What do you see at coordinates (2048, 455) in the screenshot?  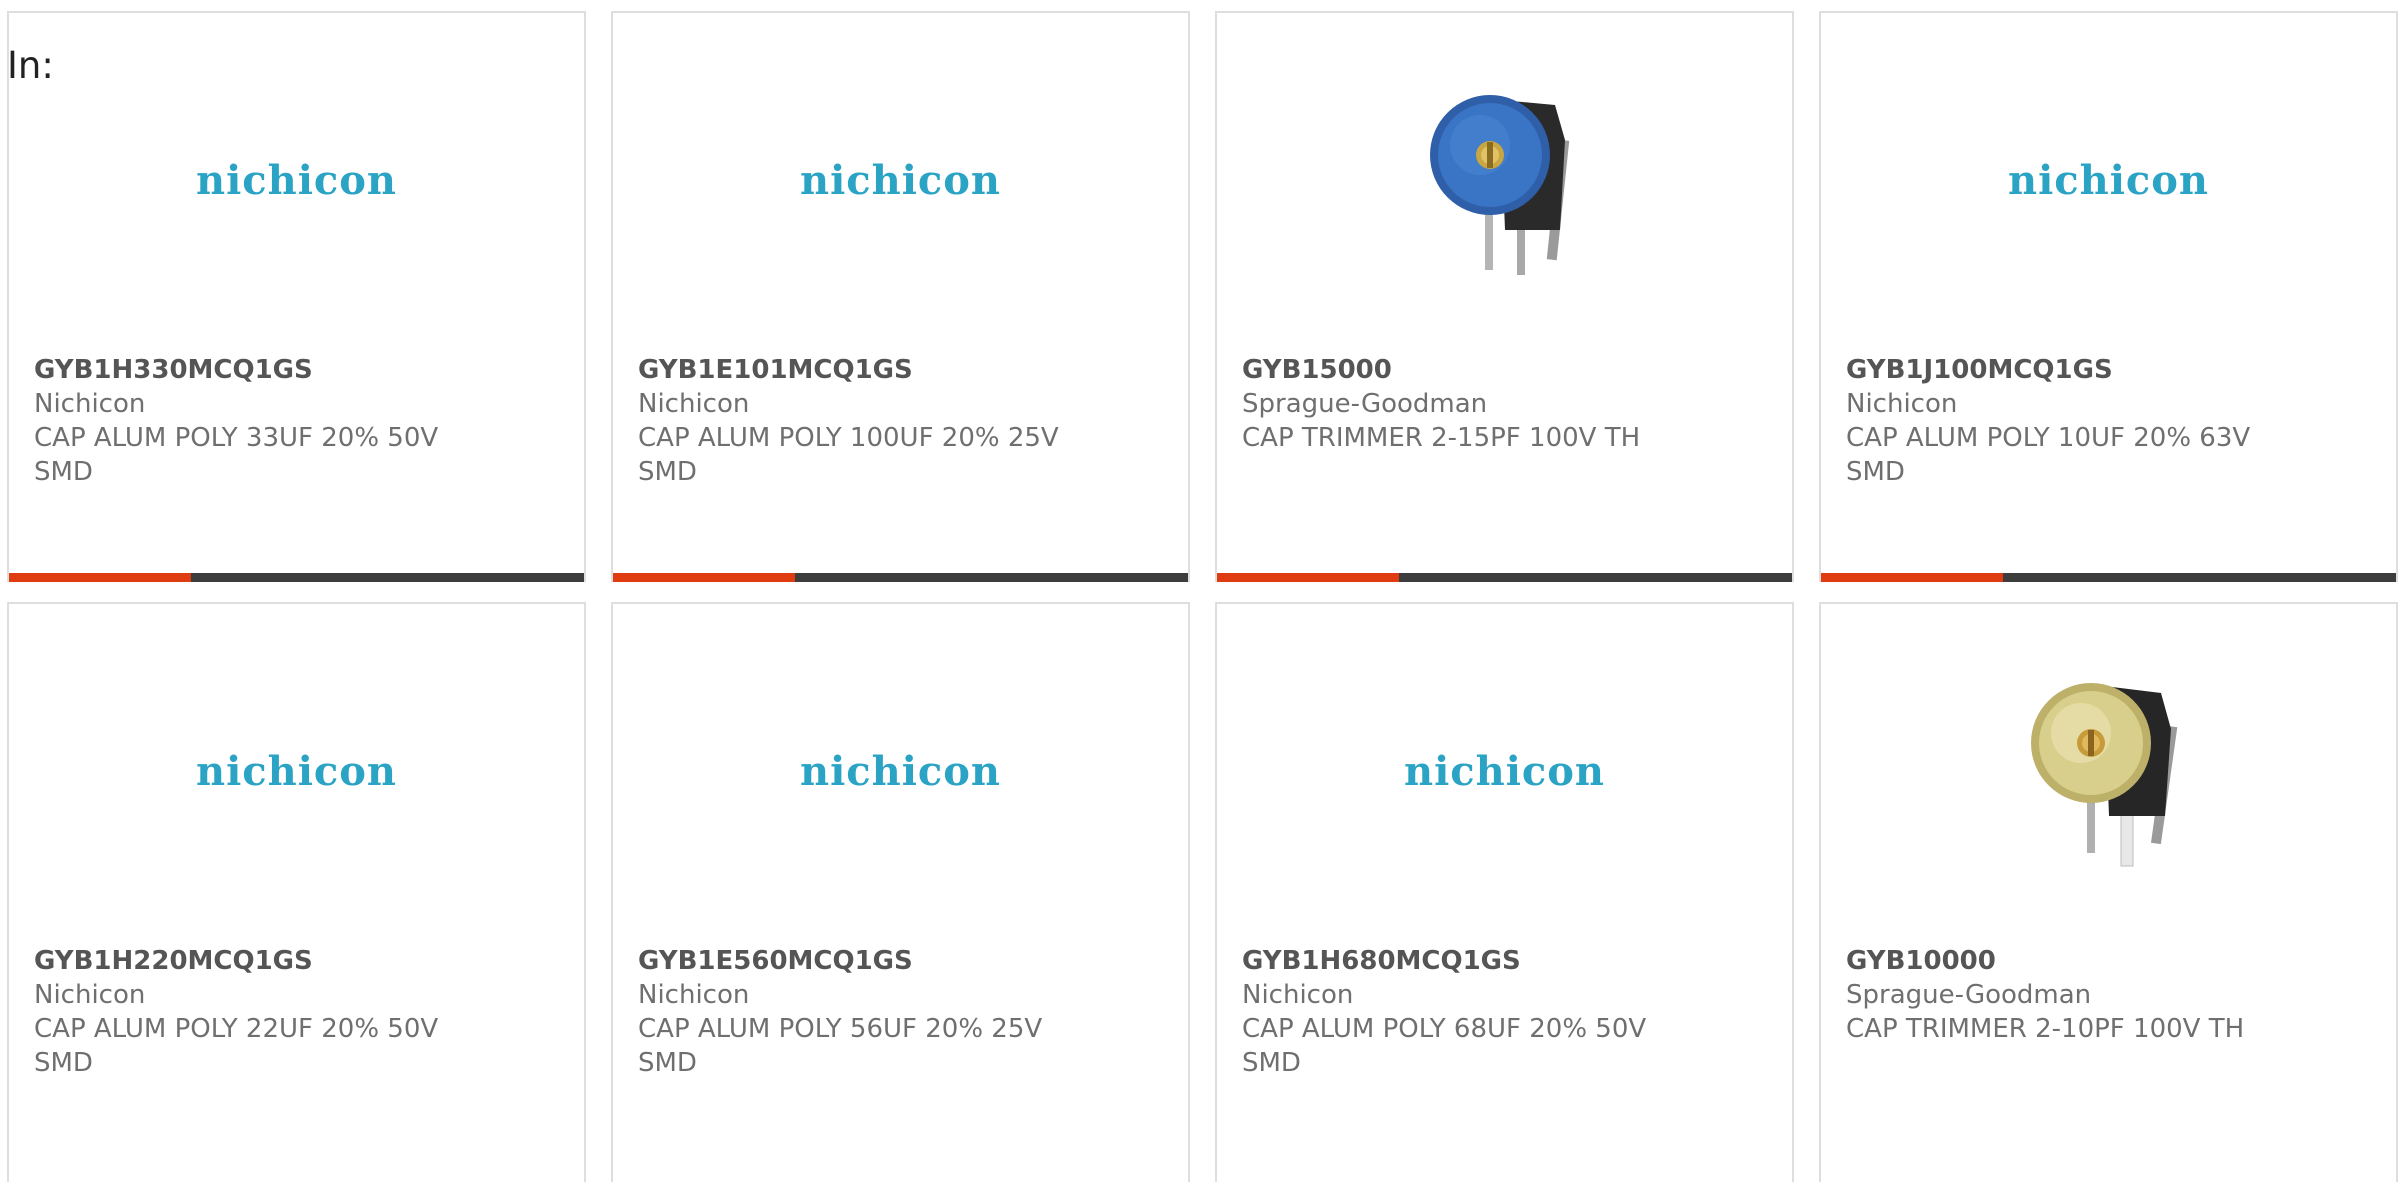 I see `product-description: CAP ALUM POLY 10UF 20% 63V SMD` at bounding box center [2048, 455].